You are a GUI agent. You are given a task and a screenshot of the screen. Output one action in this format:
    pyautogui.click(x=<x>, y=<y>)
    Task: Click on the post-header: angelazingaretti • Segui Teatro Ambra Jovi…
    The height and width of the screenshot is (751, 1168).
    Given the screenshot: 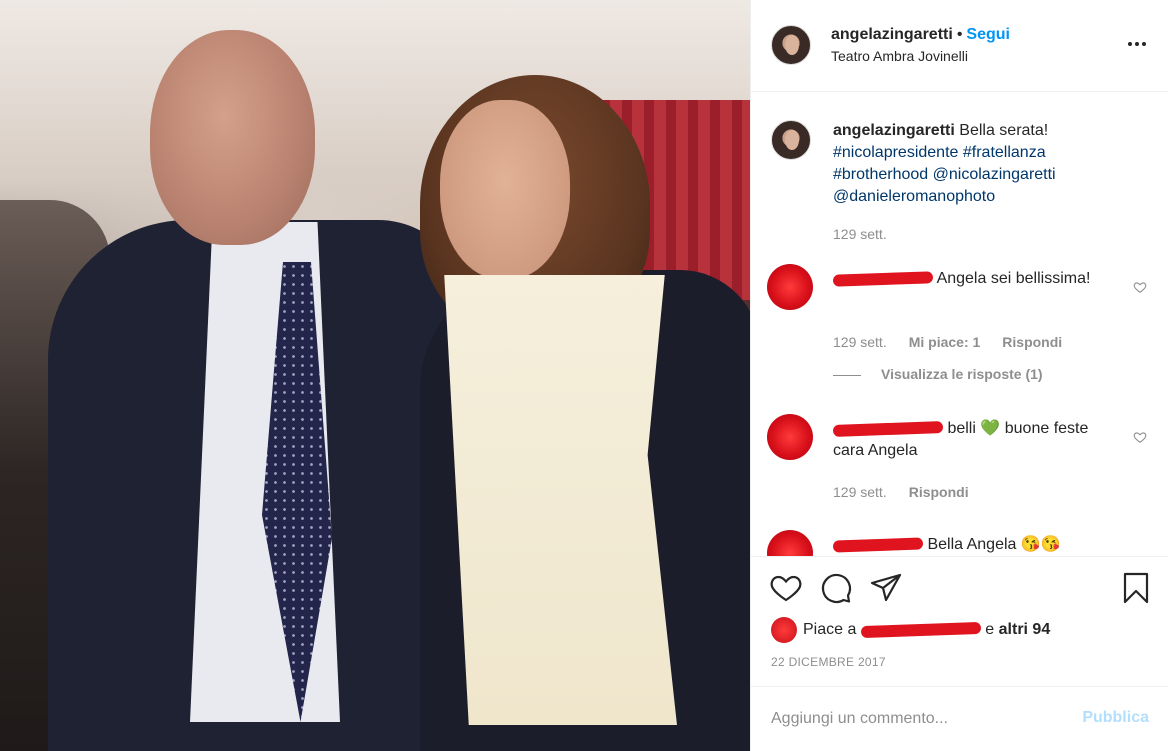 What is the action you would take?
    pyautogui.click(x=959, y=46)
    